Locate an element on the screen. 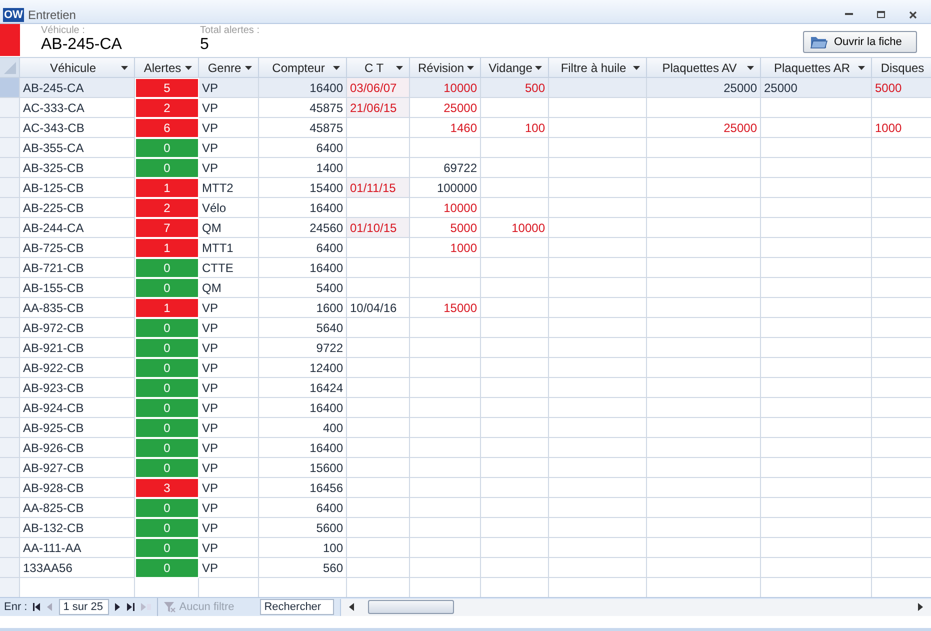  minimize-icon is located at coordinates (849, 14).